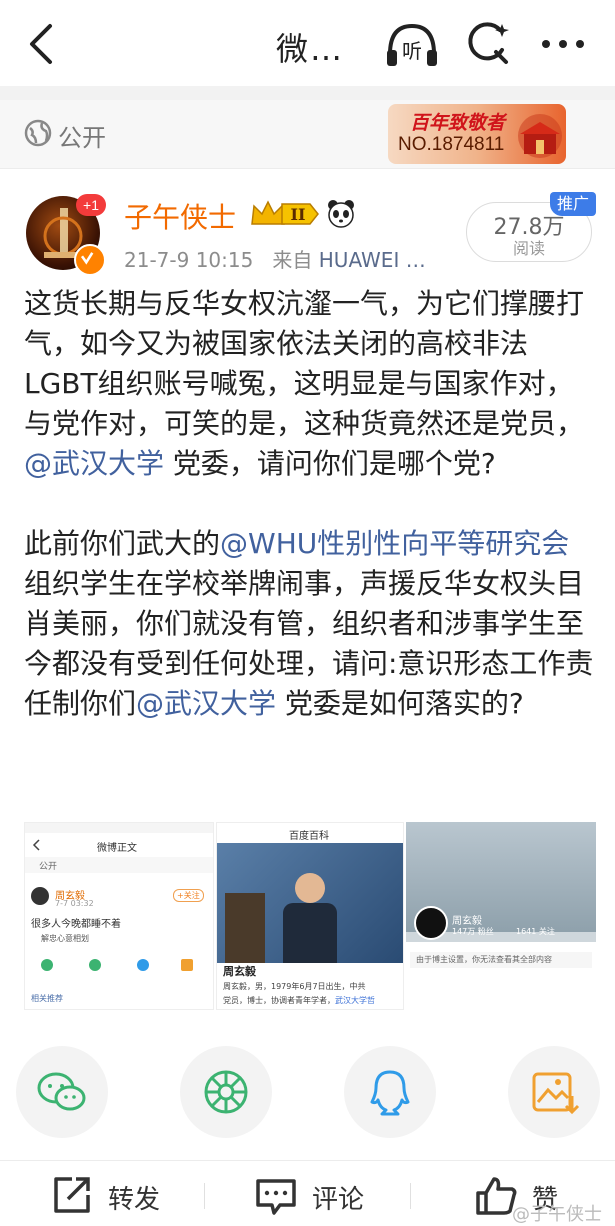 This screenshot has width=615, height=1226. Describe the element at coordinates (487, 43) in the screenshot. I see `search-icon` at that location.